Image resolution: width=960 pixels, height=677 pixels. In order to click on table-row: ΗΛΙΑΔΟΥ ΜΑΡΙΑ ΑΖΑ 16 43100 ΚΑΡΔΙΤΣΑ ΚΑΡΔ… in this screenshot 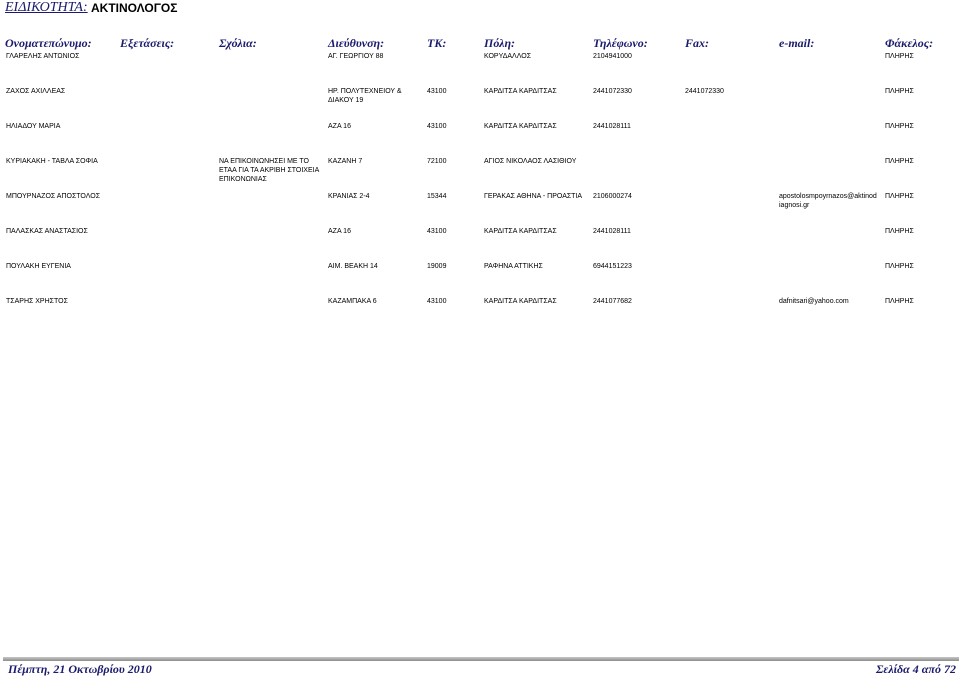, I will do `click(480, 138)`.